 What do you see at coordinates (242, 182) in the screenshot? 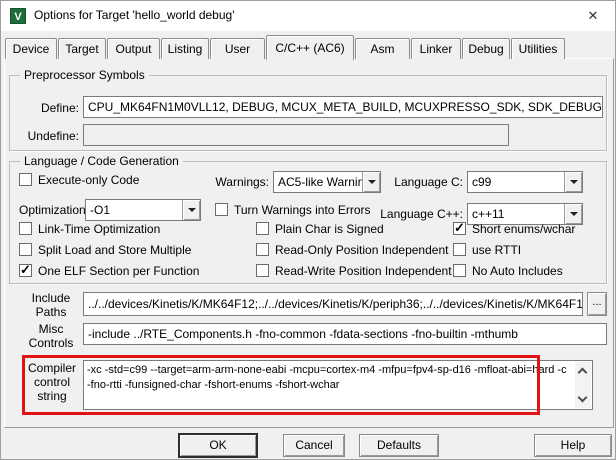
I see `warnings-label: Warnings:` at bounding box center [242, 182].